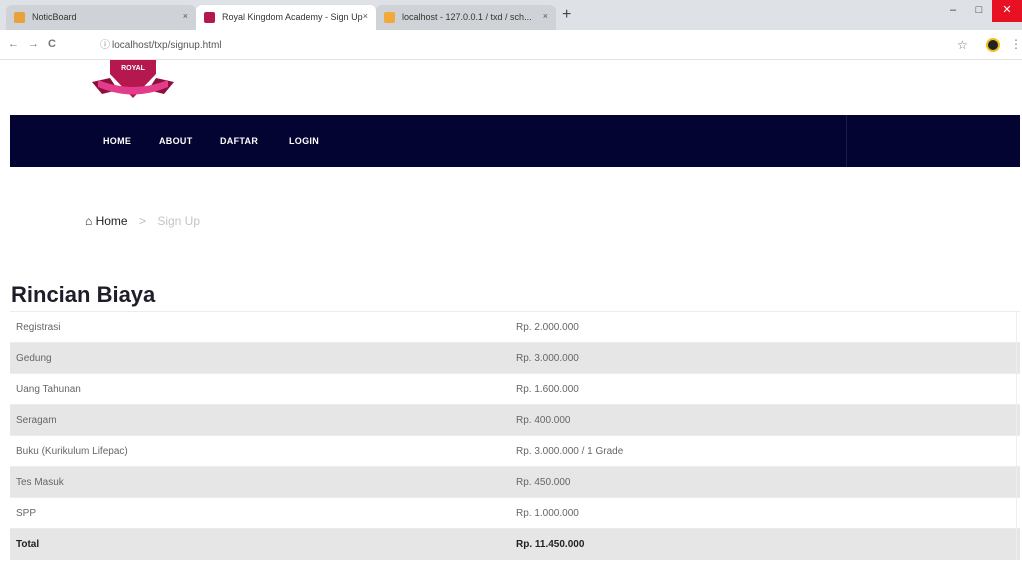  What do you see at coordinates (54, 17) in the screenshot?
I see `tab-title: NoticBoard` at bounding box center [54, 17].